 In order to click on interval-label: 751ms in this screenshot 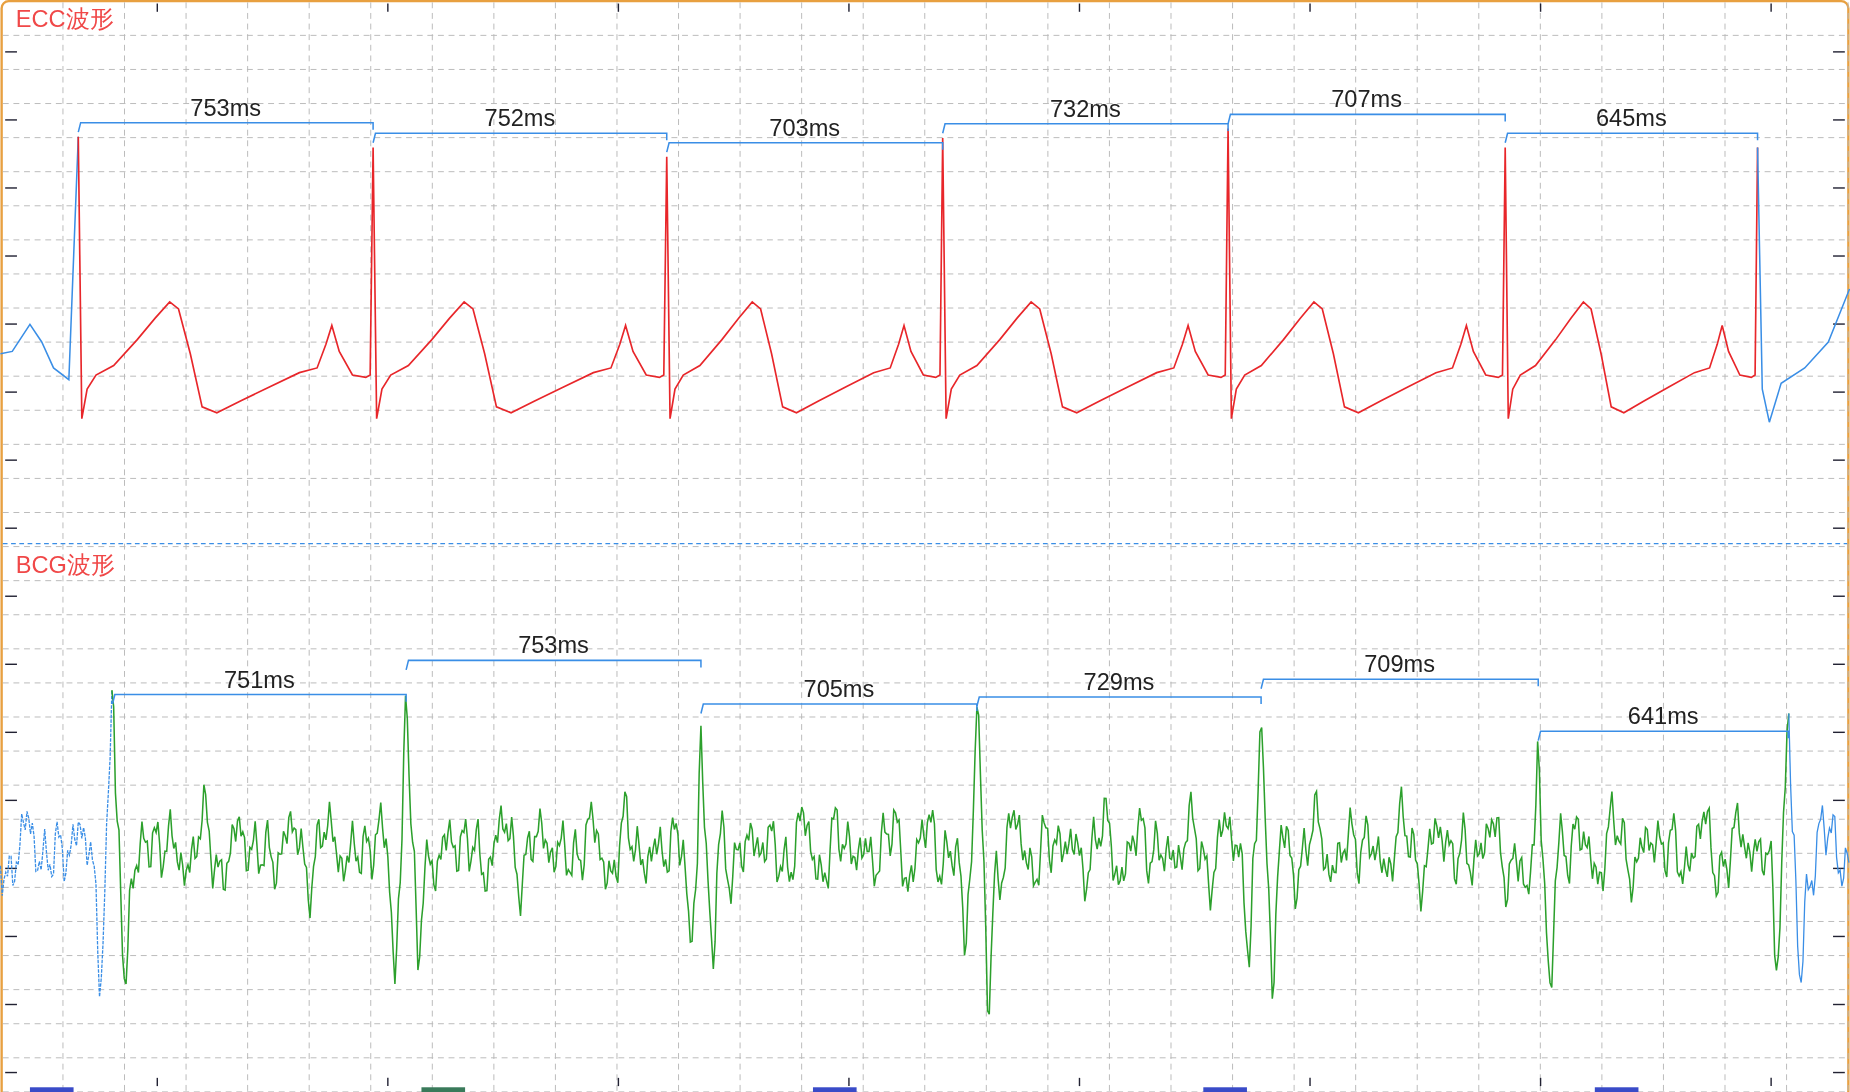, I will do `click(259, 679)`.